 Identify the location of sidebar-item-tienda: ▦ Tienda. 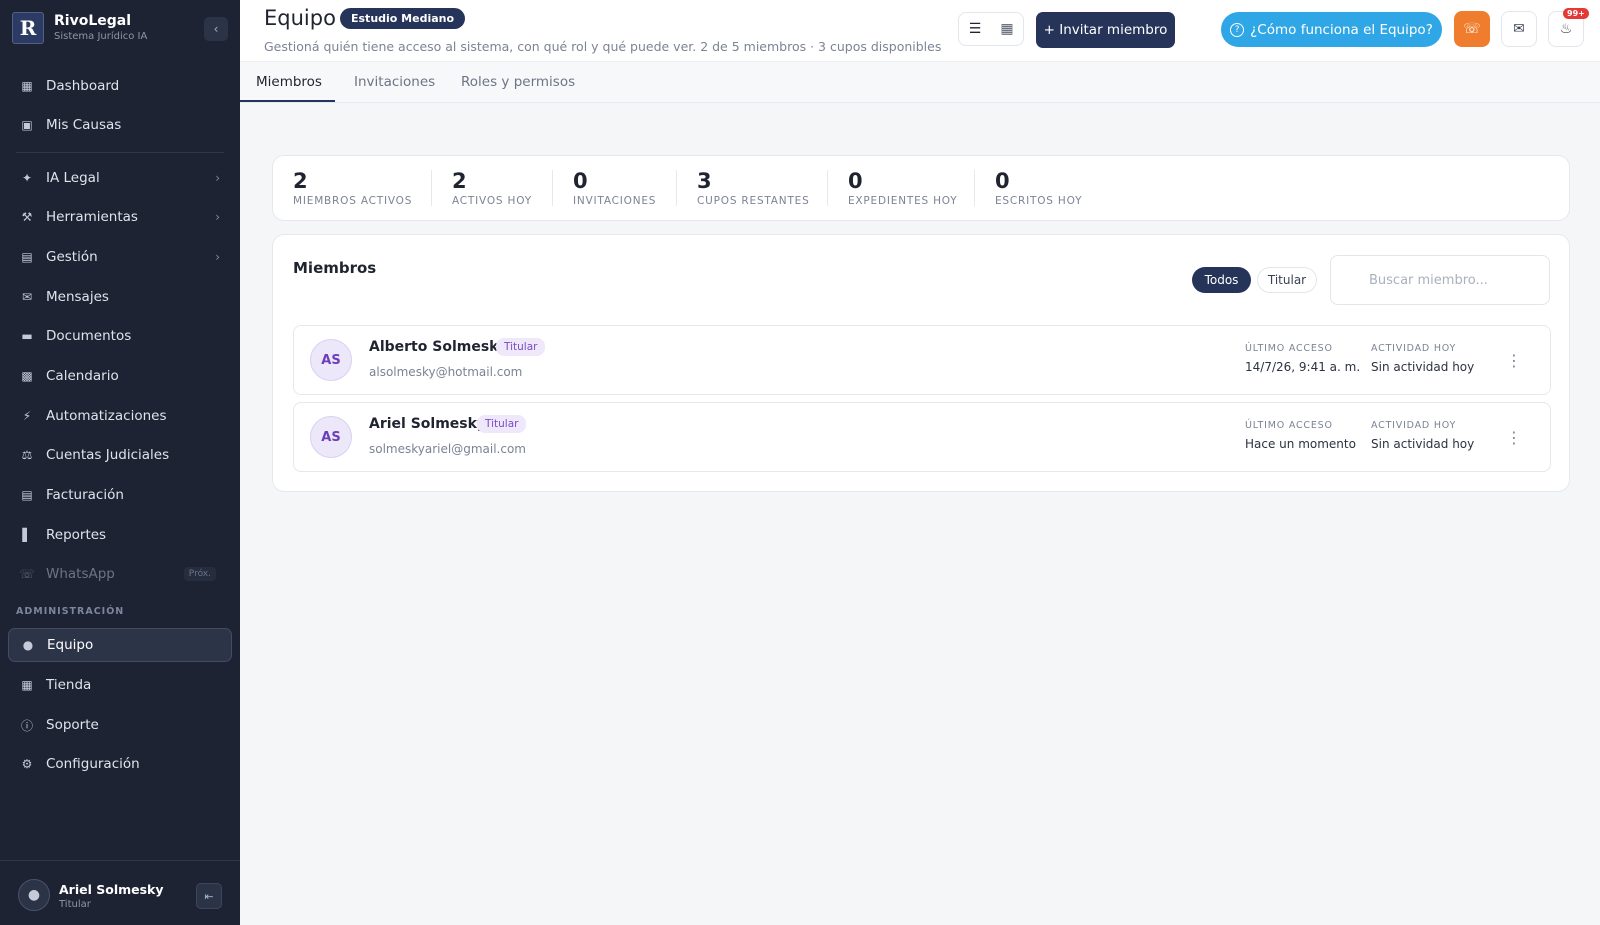
(120, 685).